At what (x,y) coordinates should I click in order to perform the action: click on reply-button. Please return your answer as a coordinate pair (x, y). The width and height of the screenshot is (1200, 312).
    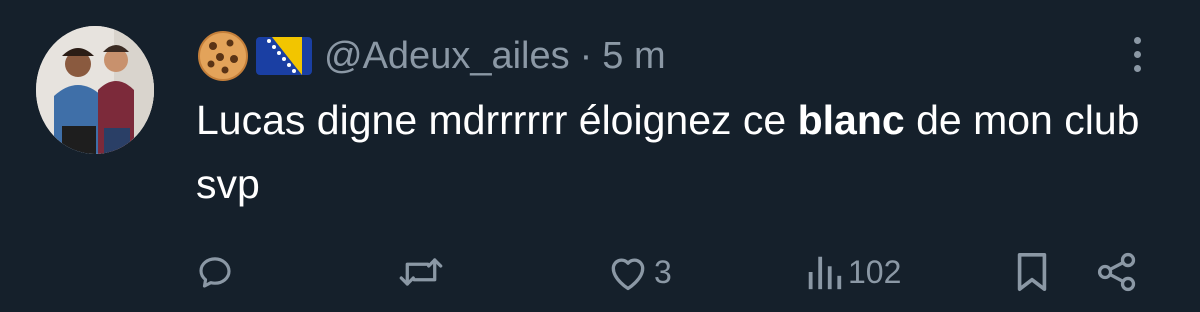
    Looking at the image, I should click on (217, 272).